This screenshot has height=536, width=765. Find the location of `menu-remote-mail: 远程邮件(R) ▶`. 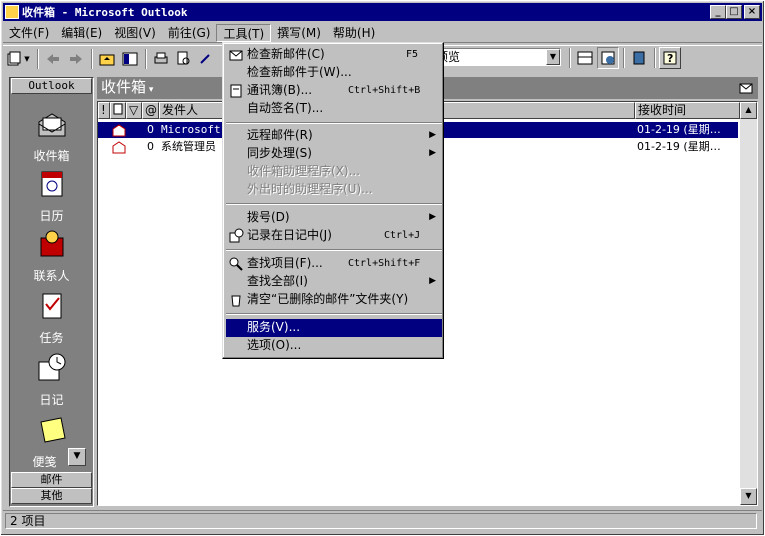

menu-remote-mail: 远程邮件(R) ▶ is located at coordinates (334, 136).